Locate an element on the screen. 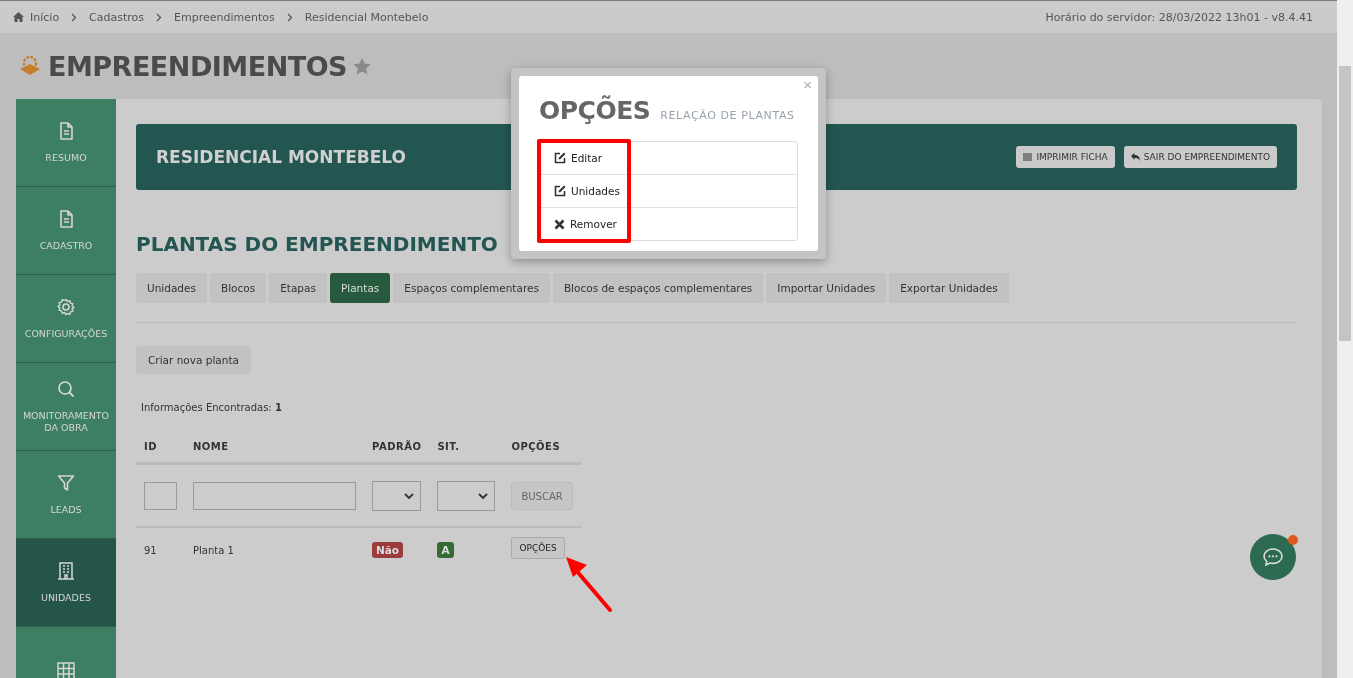 The image size is (1353, 678). table-cell: Planta 1 is located at coordinates (274, 549).